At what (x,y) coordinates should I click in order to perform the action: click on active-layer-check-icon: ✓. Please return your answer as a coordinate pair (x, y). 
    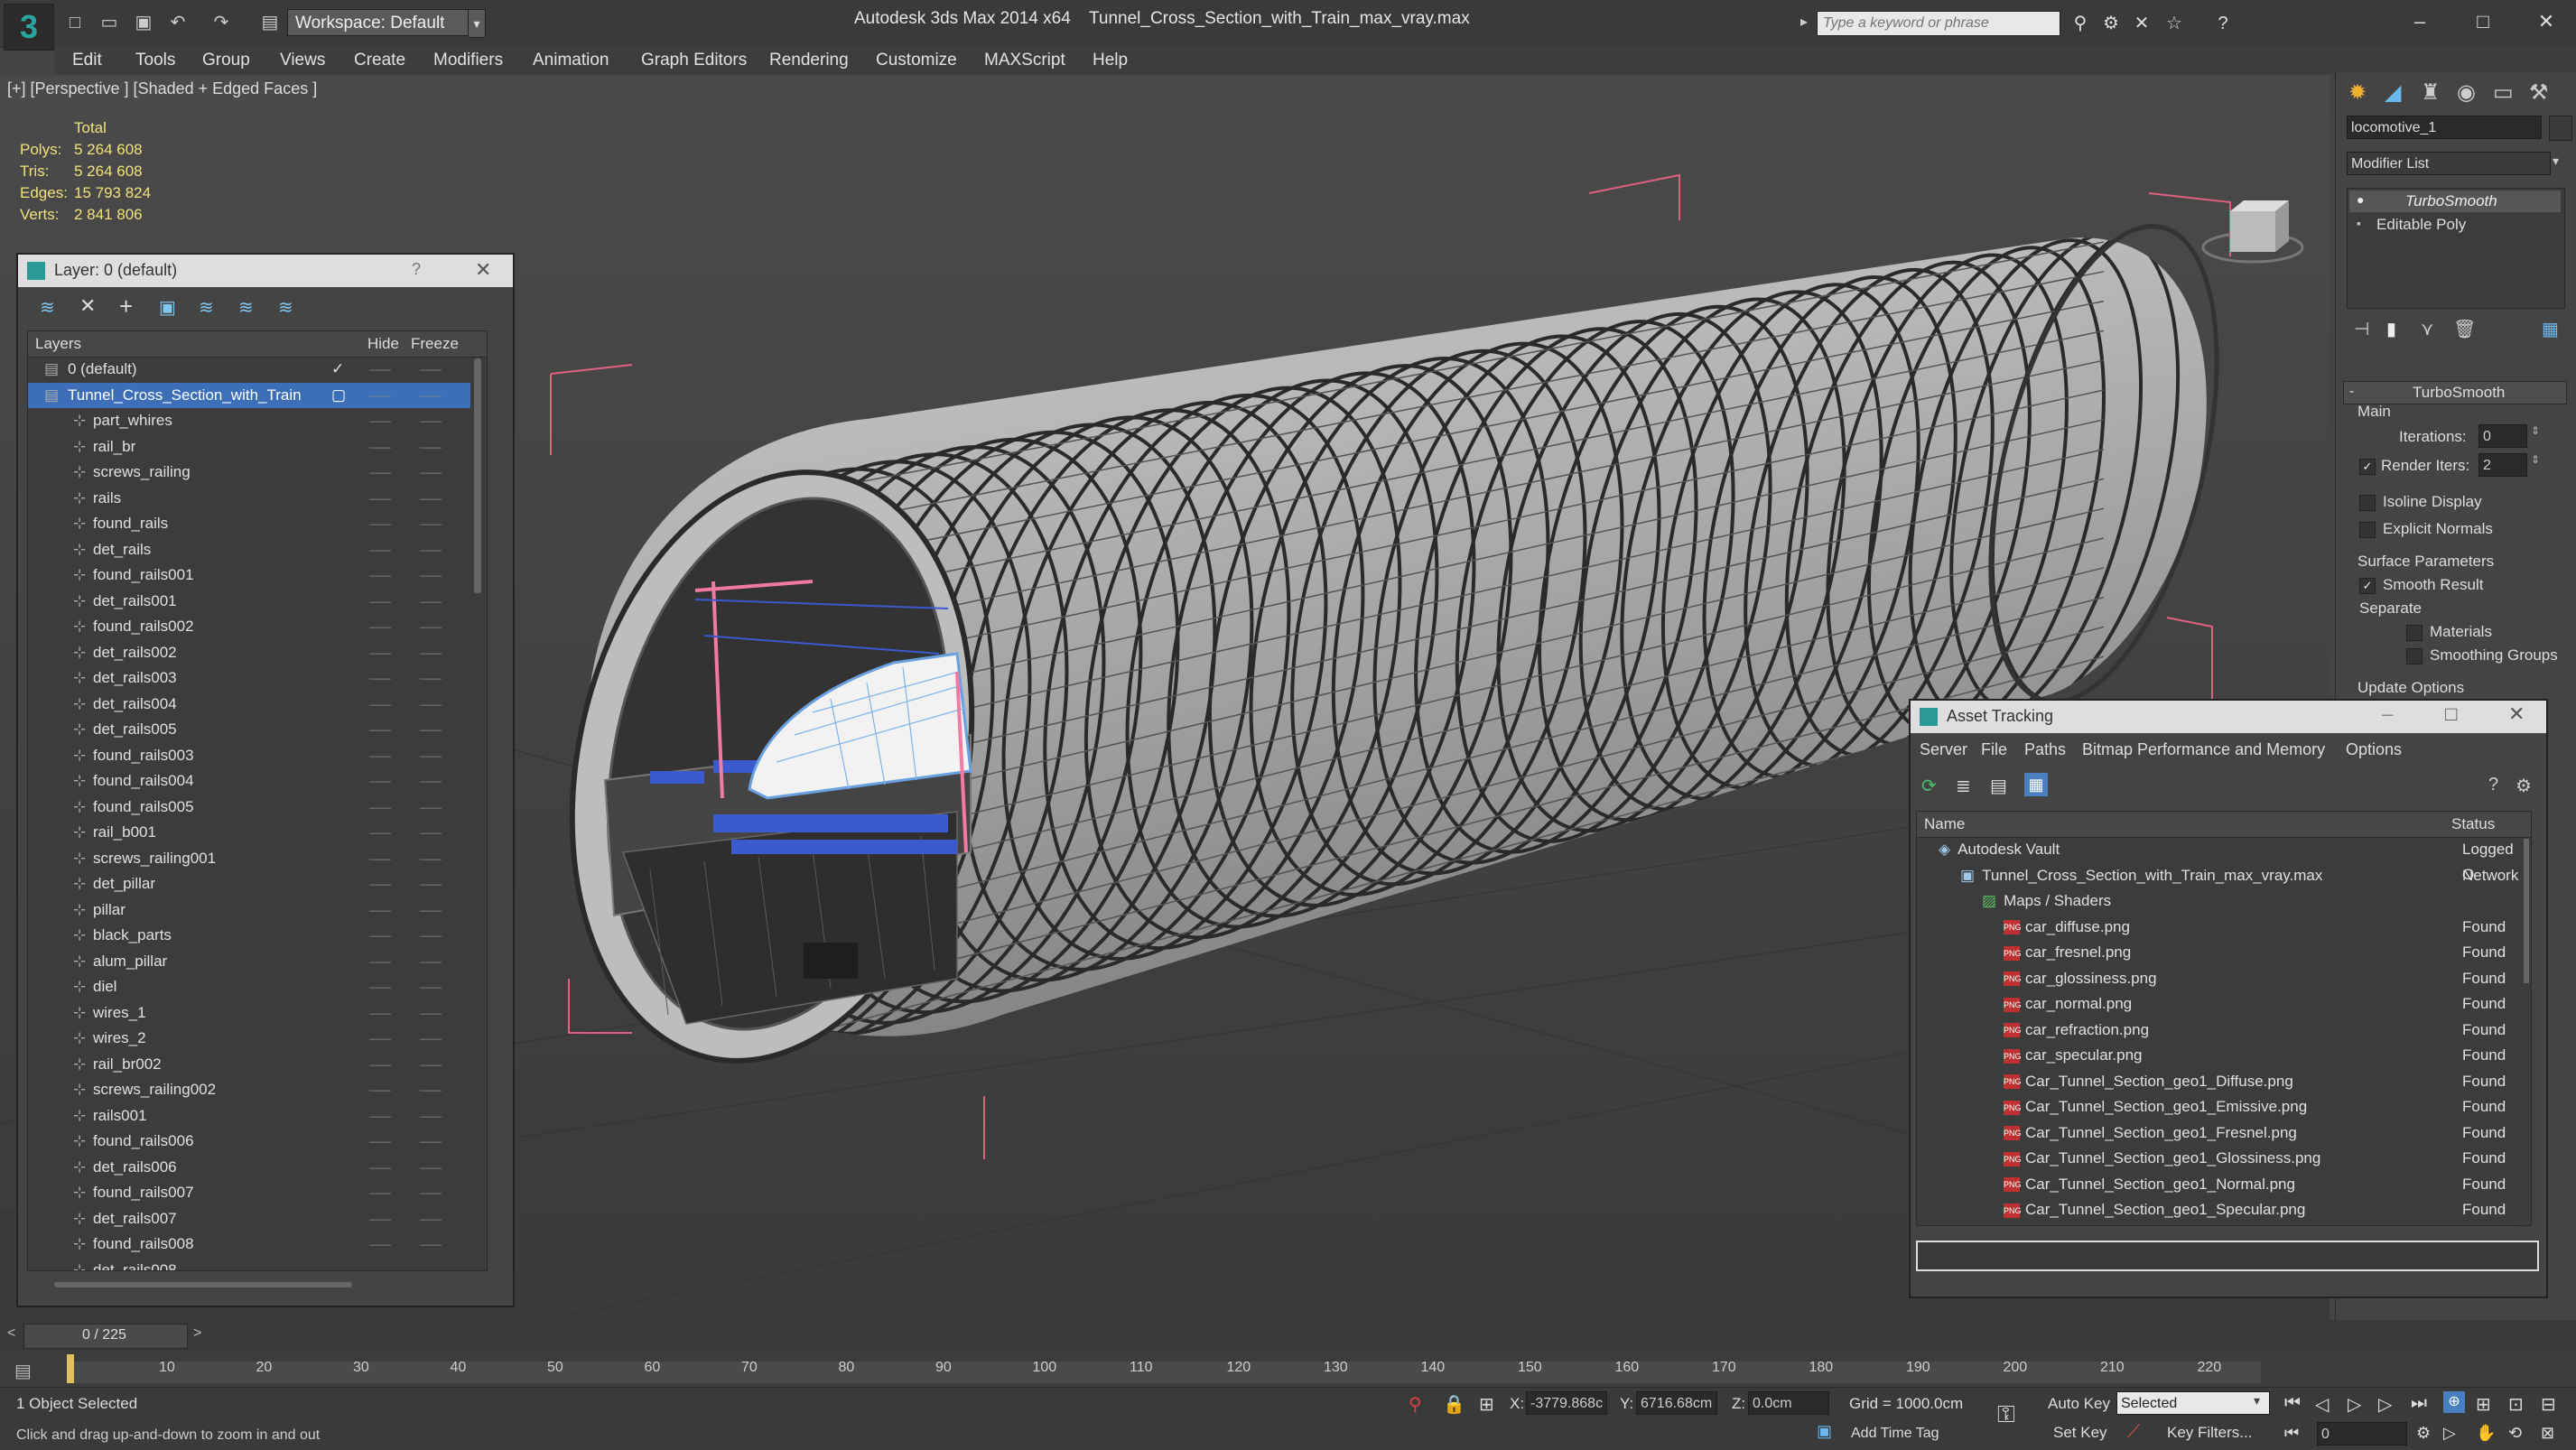
    Looking at the image, I should click on (337, 369).